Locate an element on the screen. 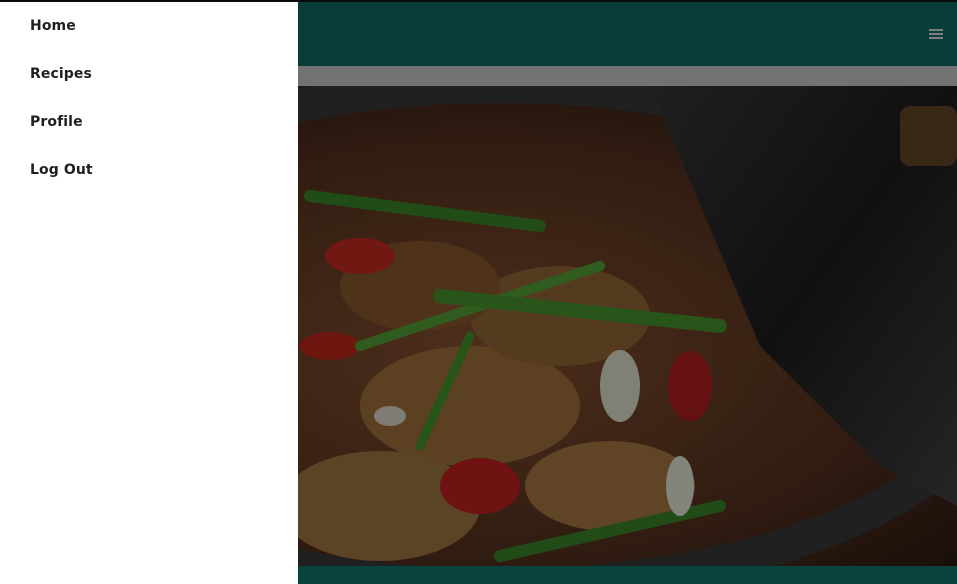  nav-item-logout: Log Out is located at coordinates (61, 170).